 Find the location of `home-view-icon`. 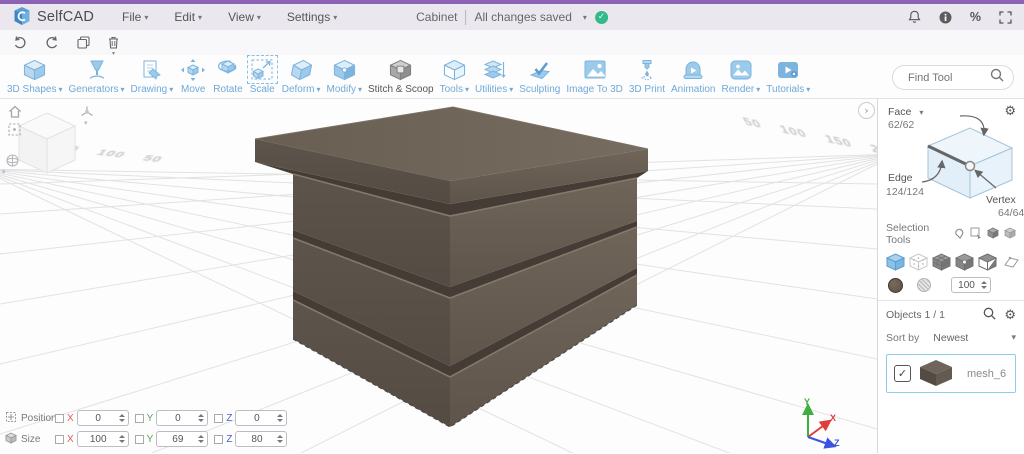

home-view-icon is located at coordinates (15, 114).